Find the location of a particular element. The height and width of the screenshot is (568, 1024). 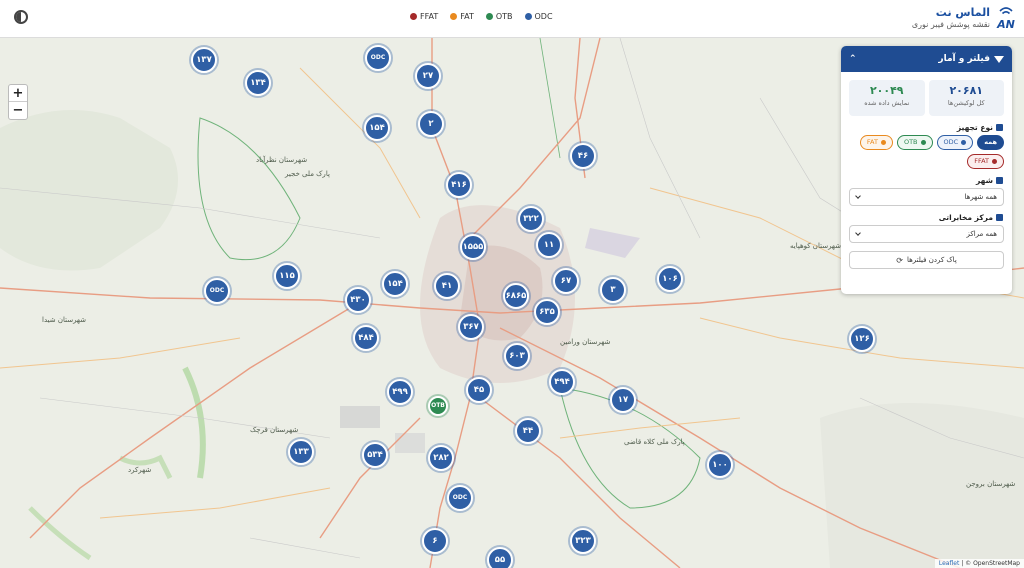

chip-odc: ODC is located at coordinates (955, 142).